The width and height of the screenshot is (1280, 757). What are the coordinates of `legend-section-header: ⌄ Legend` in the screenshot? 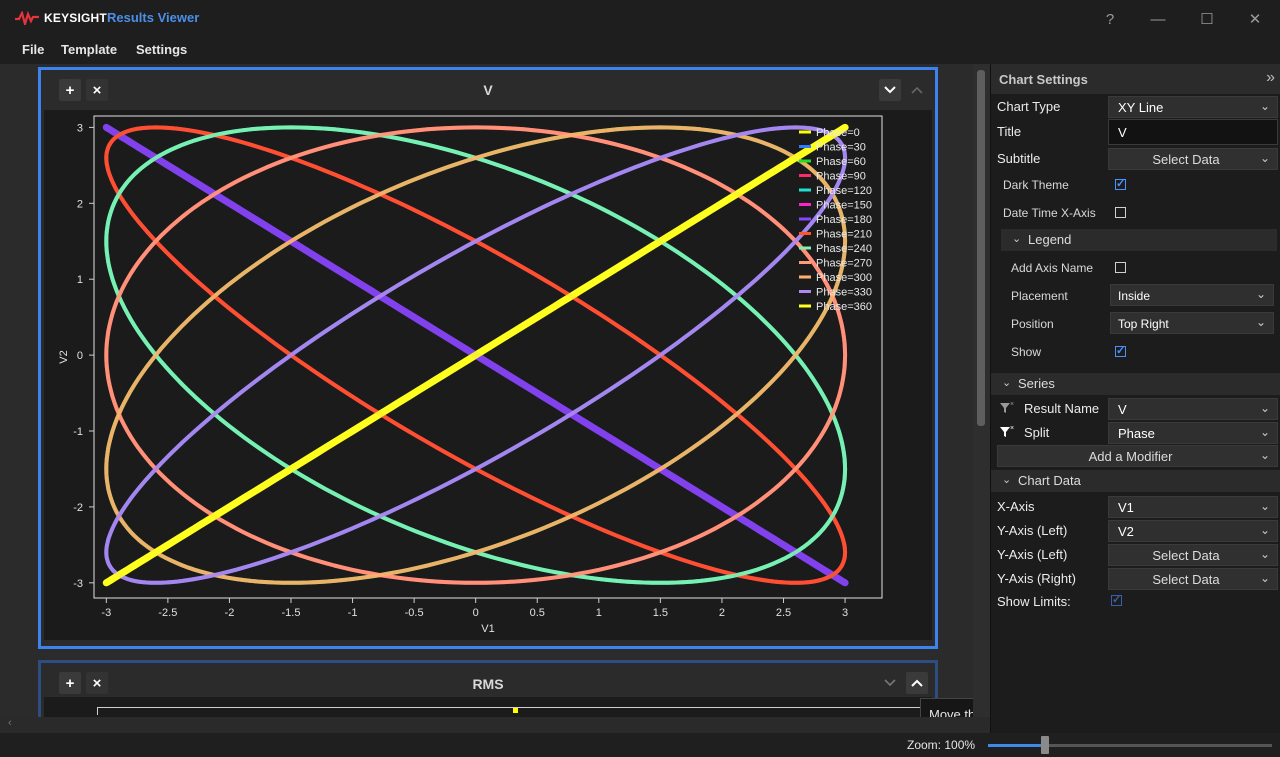 It's located at (1139, 240).